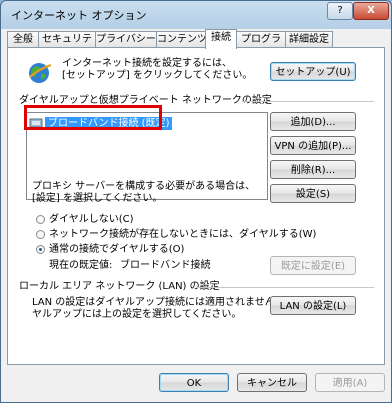 The height and width of the screenshot is (403, 392). What do you see at coordinates (308, 101) in the screenshot?
I see `dialup-section-divider` at bounding box center [308, 101].